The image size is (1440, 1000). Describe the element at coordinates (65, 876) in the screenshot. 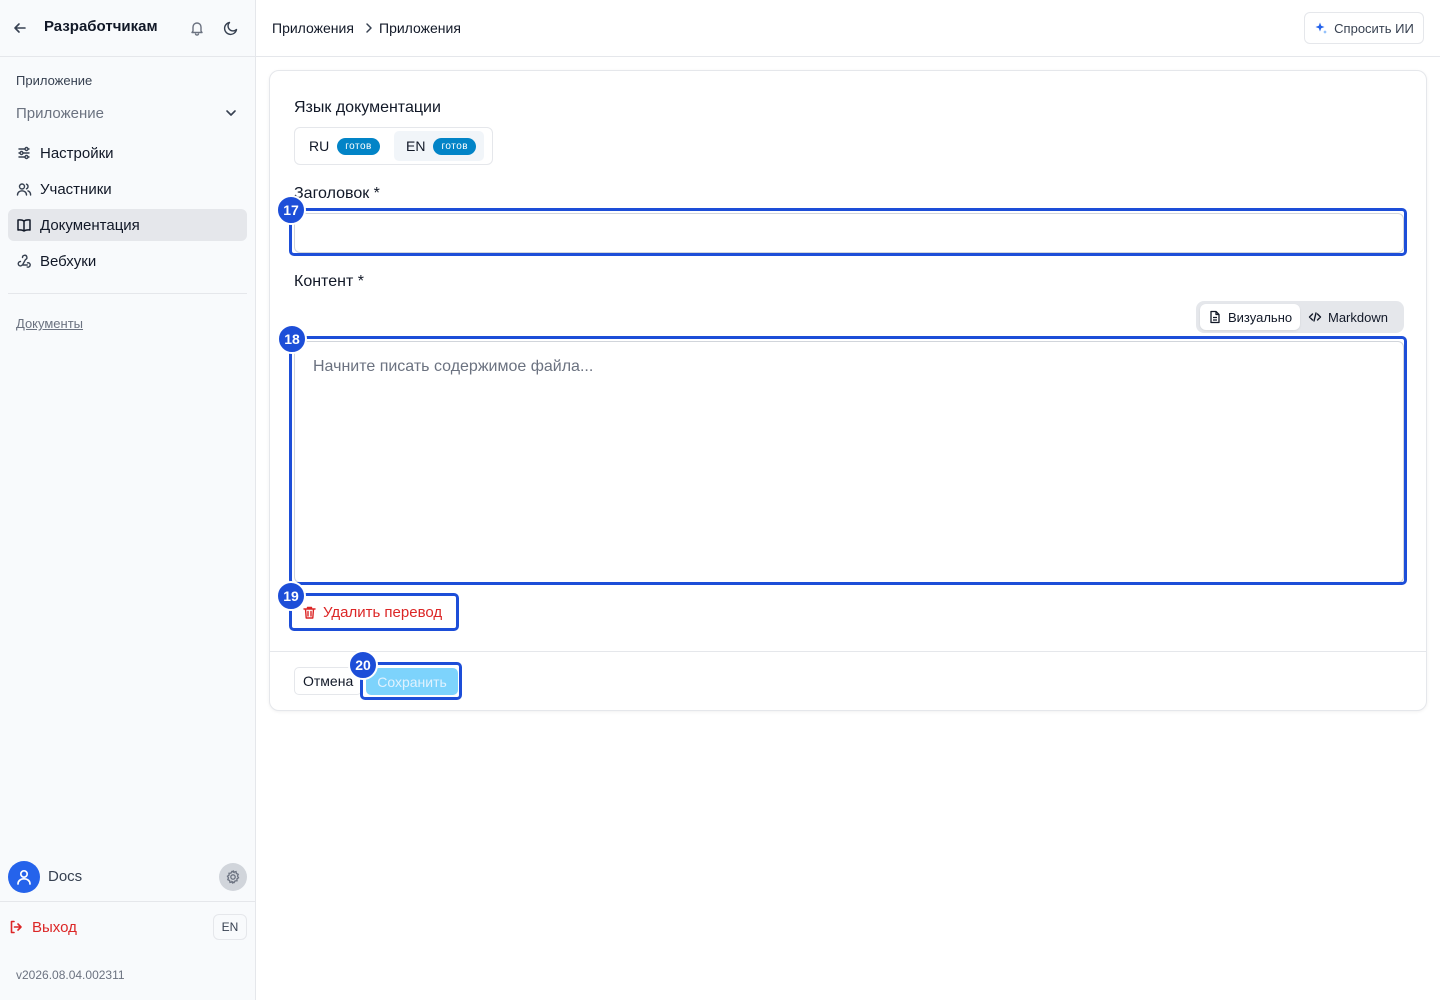

I see `user-name: Docs` at that location.